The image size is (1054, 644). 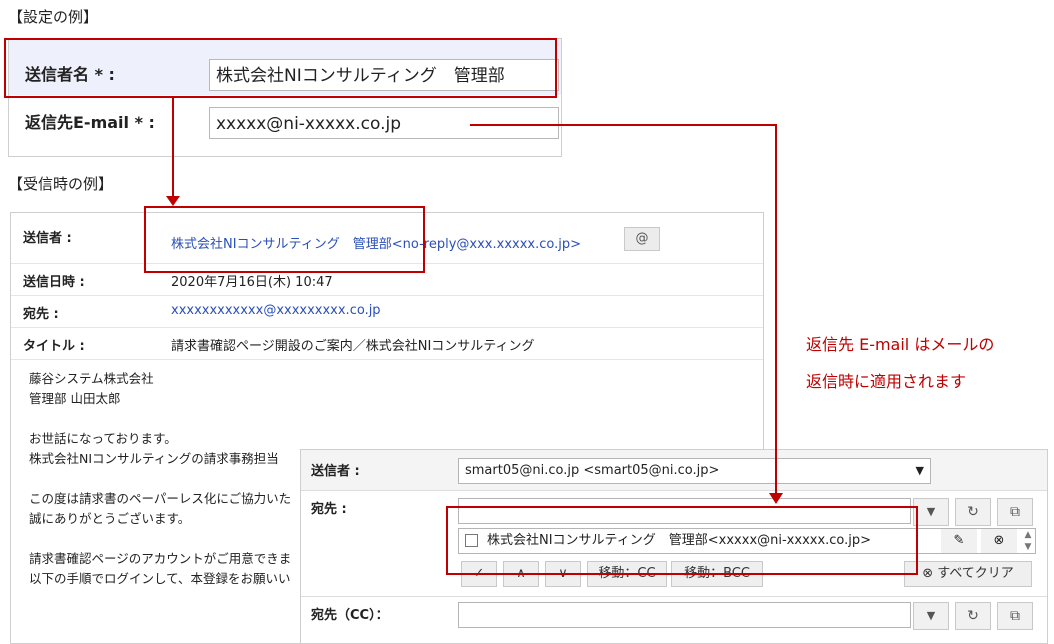 I want to click on mail-subject-label: タイトル :, so click(x=54, y=346).